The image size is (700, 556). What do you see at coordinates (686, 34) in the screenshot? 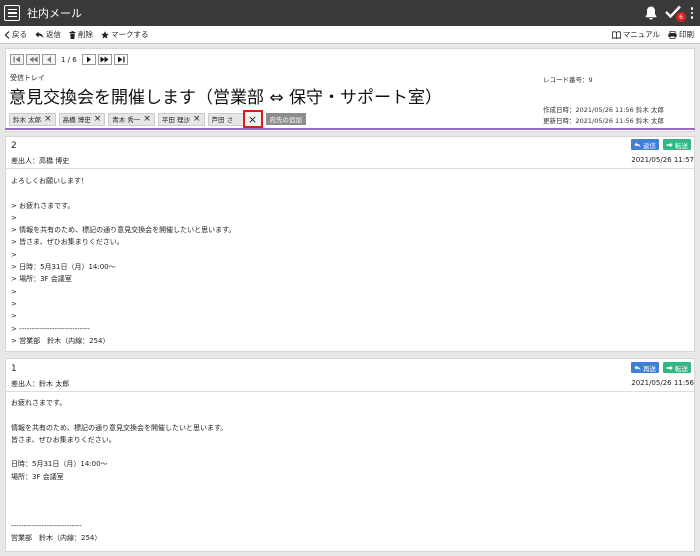
I see `print-label: 印刷` at bounding box center [686, 34].